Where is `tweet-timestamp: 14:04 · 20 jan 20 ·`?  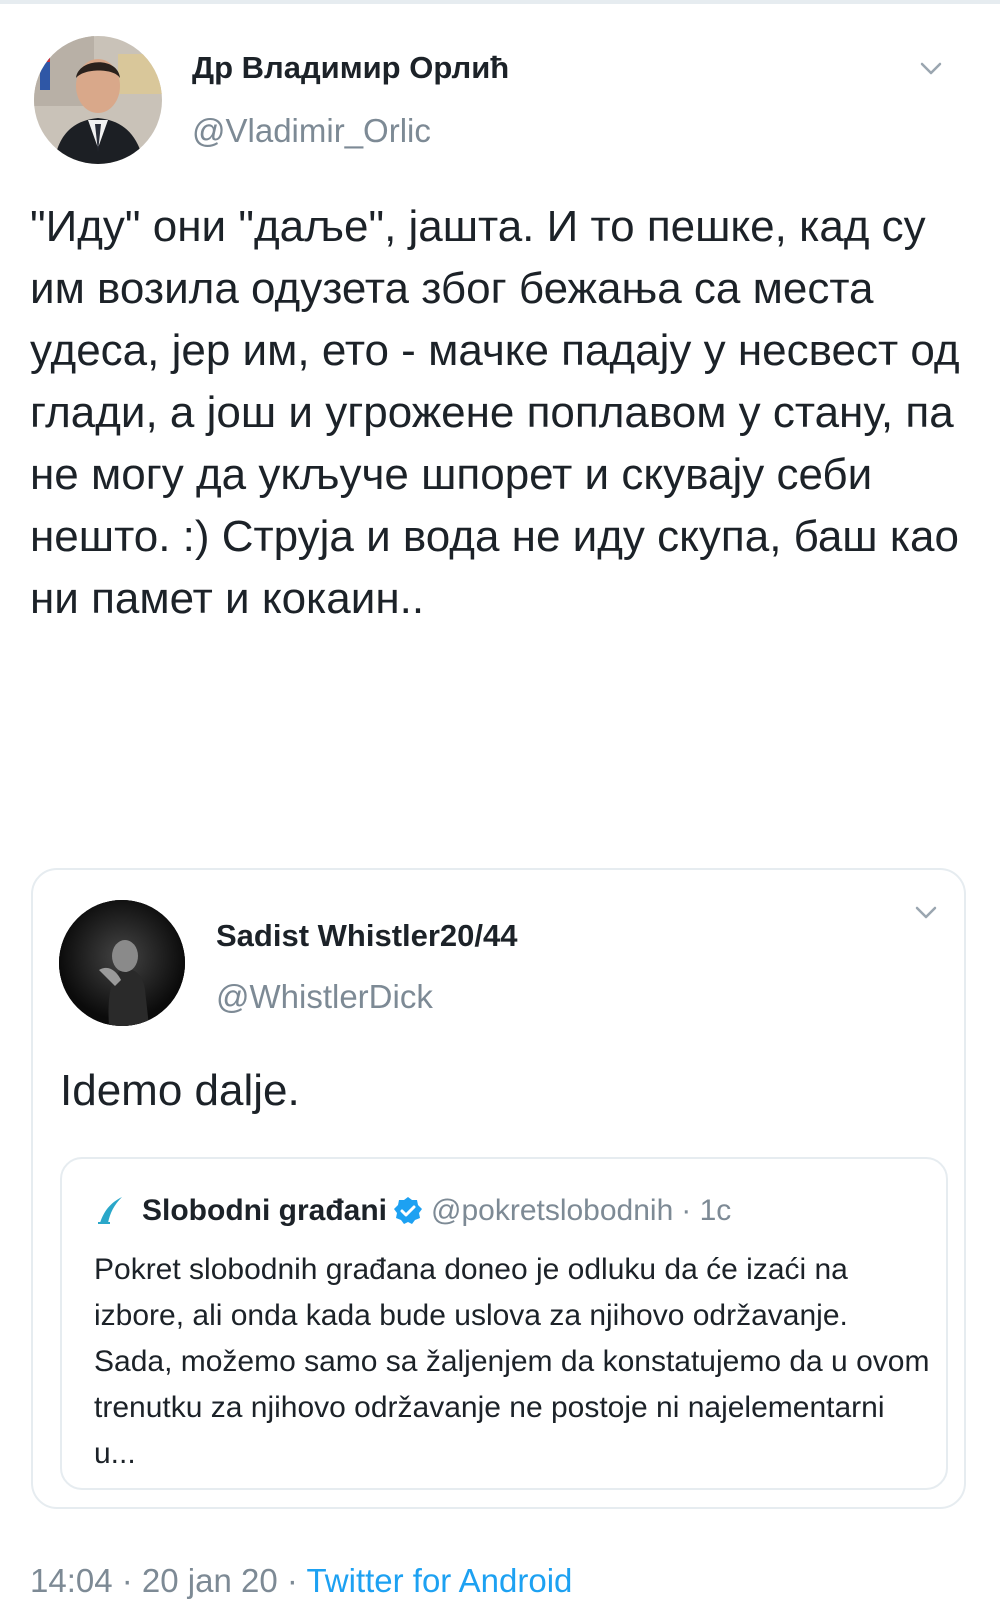 tweet-timestamp: 14:04 · 20 jan 20 · is located at coordinates (168, 1580).